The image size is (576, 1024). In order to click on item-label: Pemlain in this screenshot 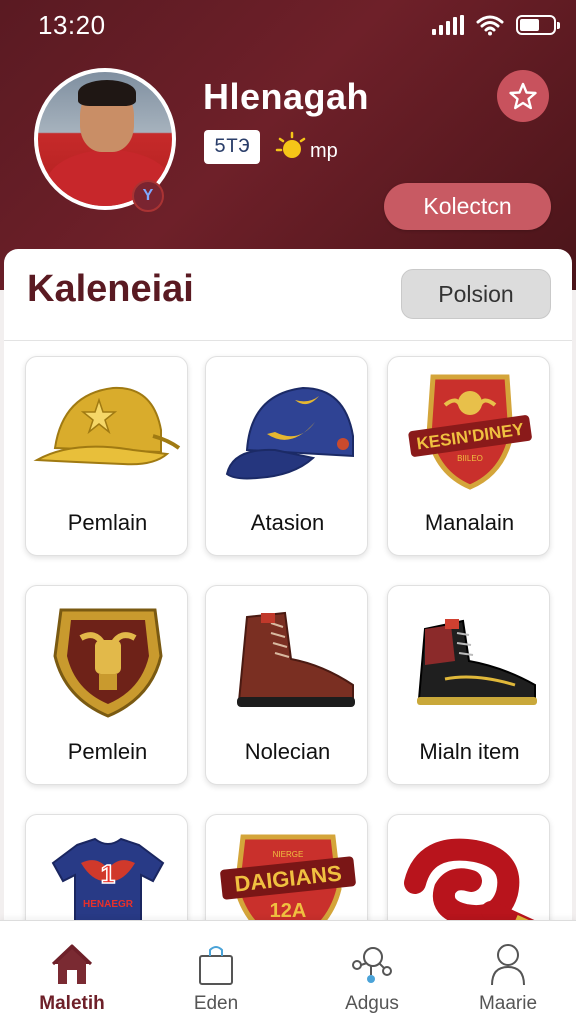, I will do `click(107, 522)`.